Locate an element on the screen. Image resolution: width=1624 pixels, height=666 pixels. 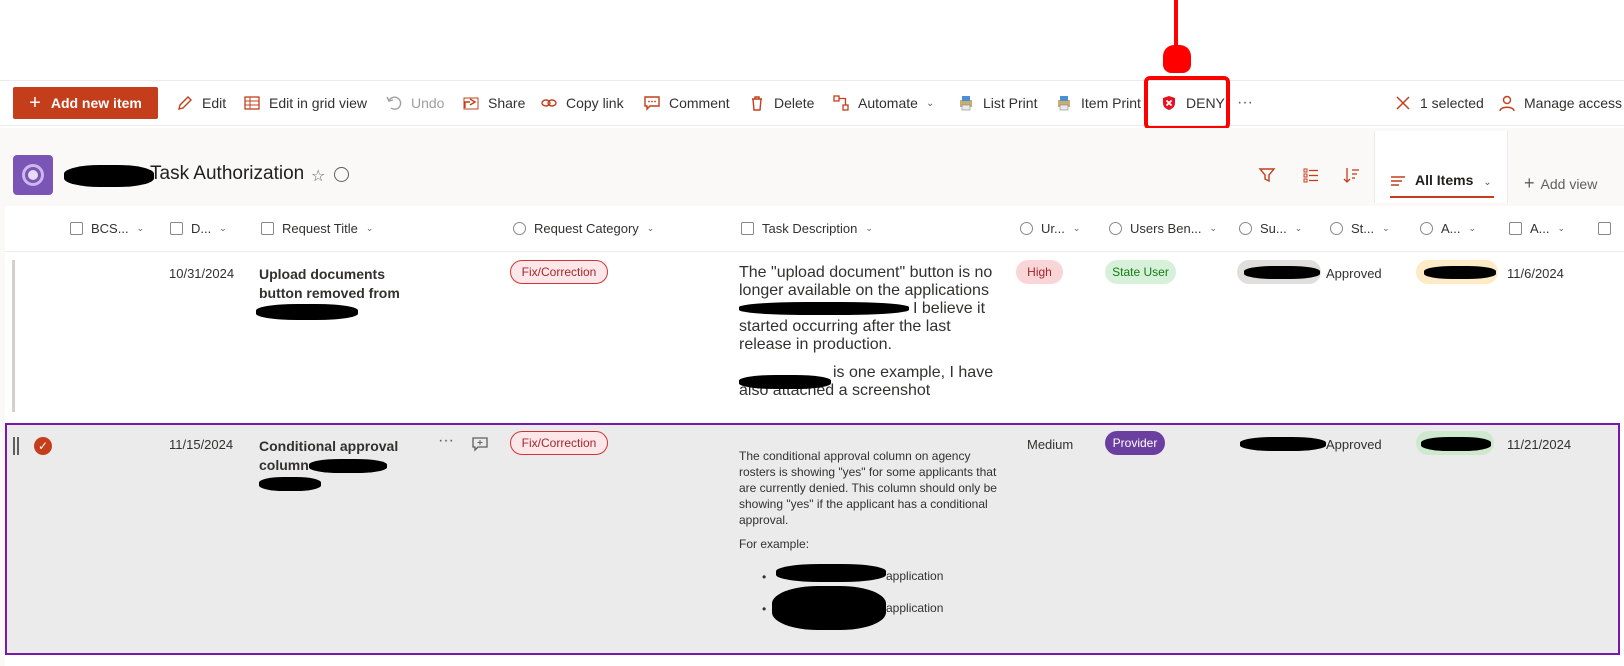
row-title-line: column is located at coordinates (284, 465).